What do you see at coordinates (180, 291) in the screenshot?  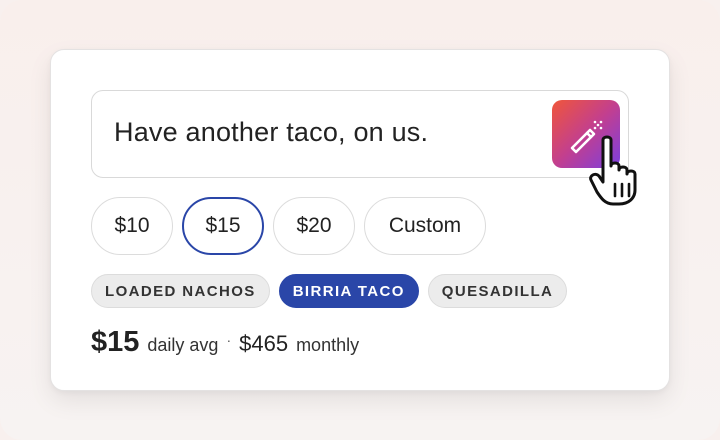 I see `tag-loaded-nachos: LOADED NACHOS` at bounding box center [180, 291].